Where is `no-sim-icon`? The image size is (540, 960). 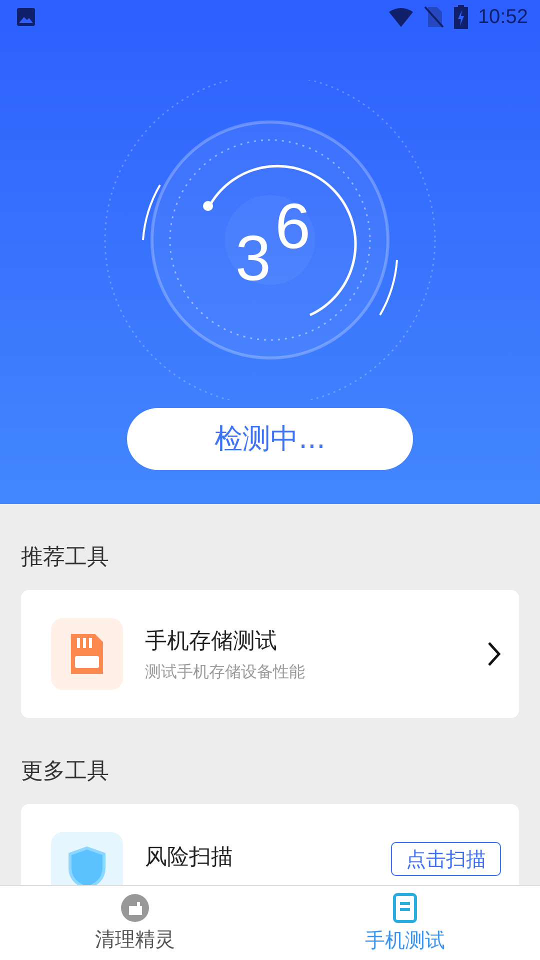 no-sim-icon is located at coordinates (434, 17).